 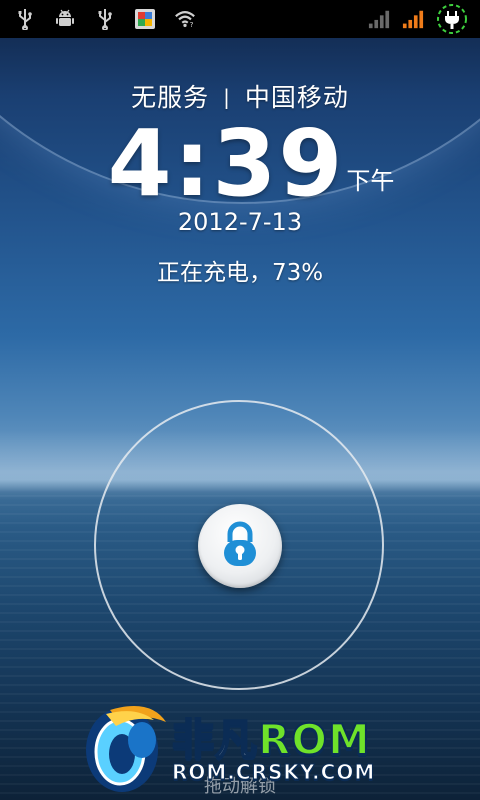 I want to click on wifi-icon: ?, so click(x=185, y=19).